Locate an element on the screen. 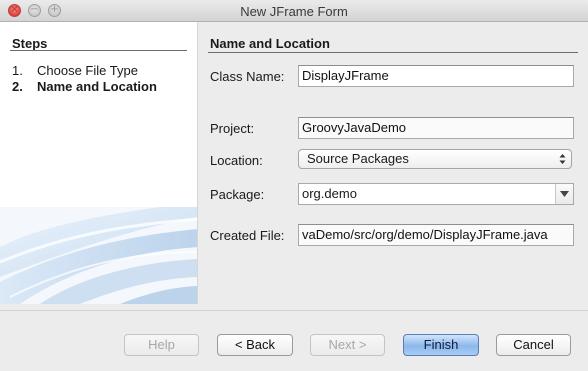 The width and height of the screenshot is (588, 371). help-button: Help is located at coordinates (161, 345).